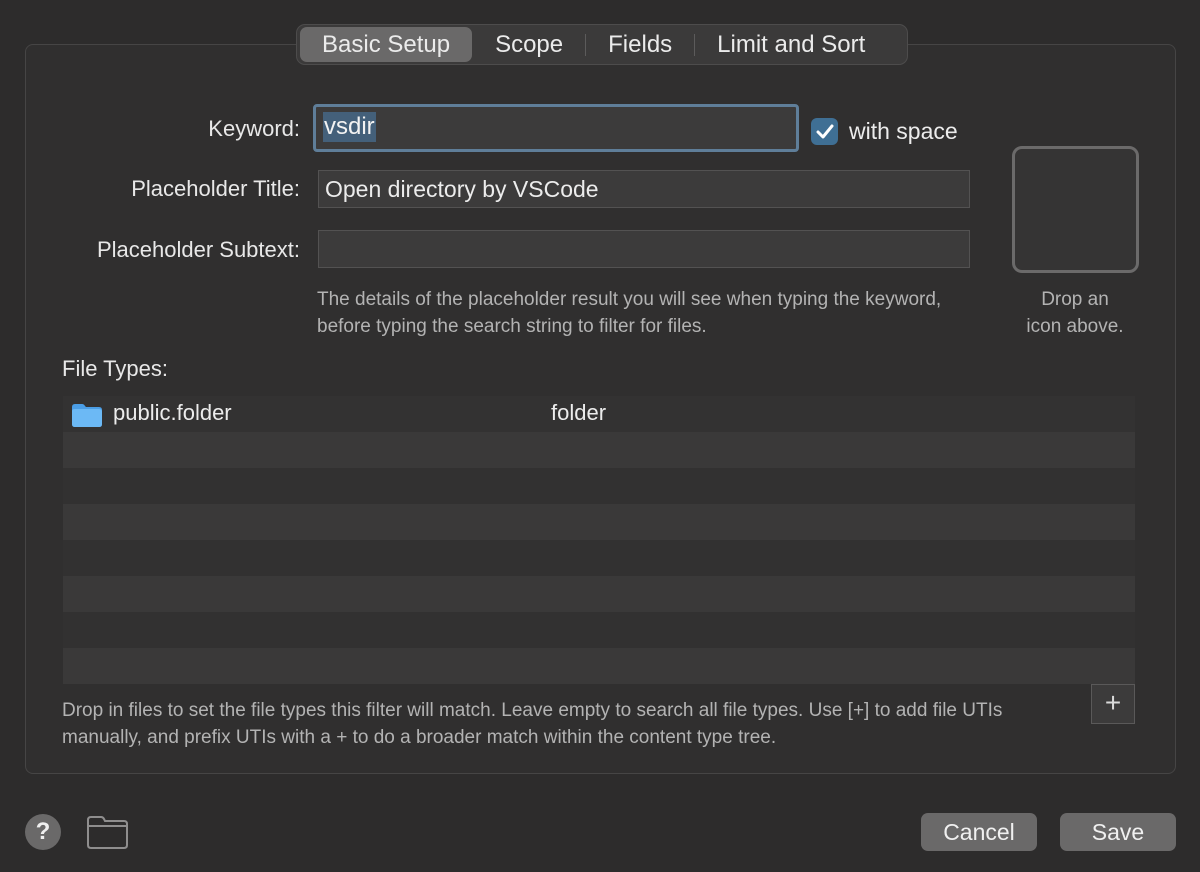  I want to click on file-types-label: File Types:, so click(115, 368).